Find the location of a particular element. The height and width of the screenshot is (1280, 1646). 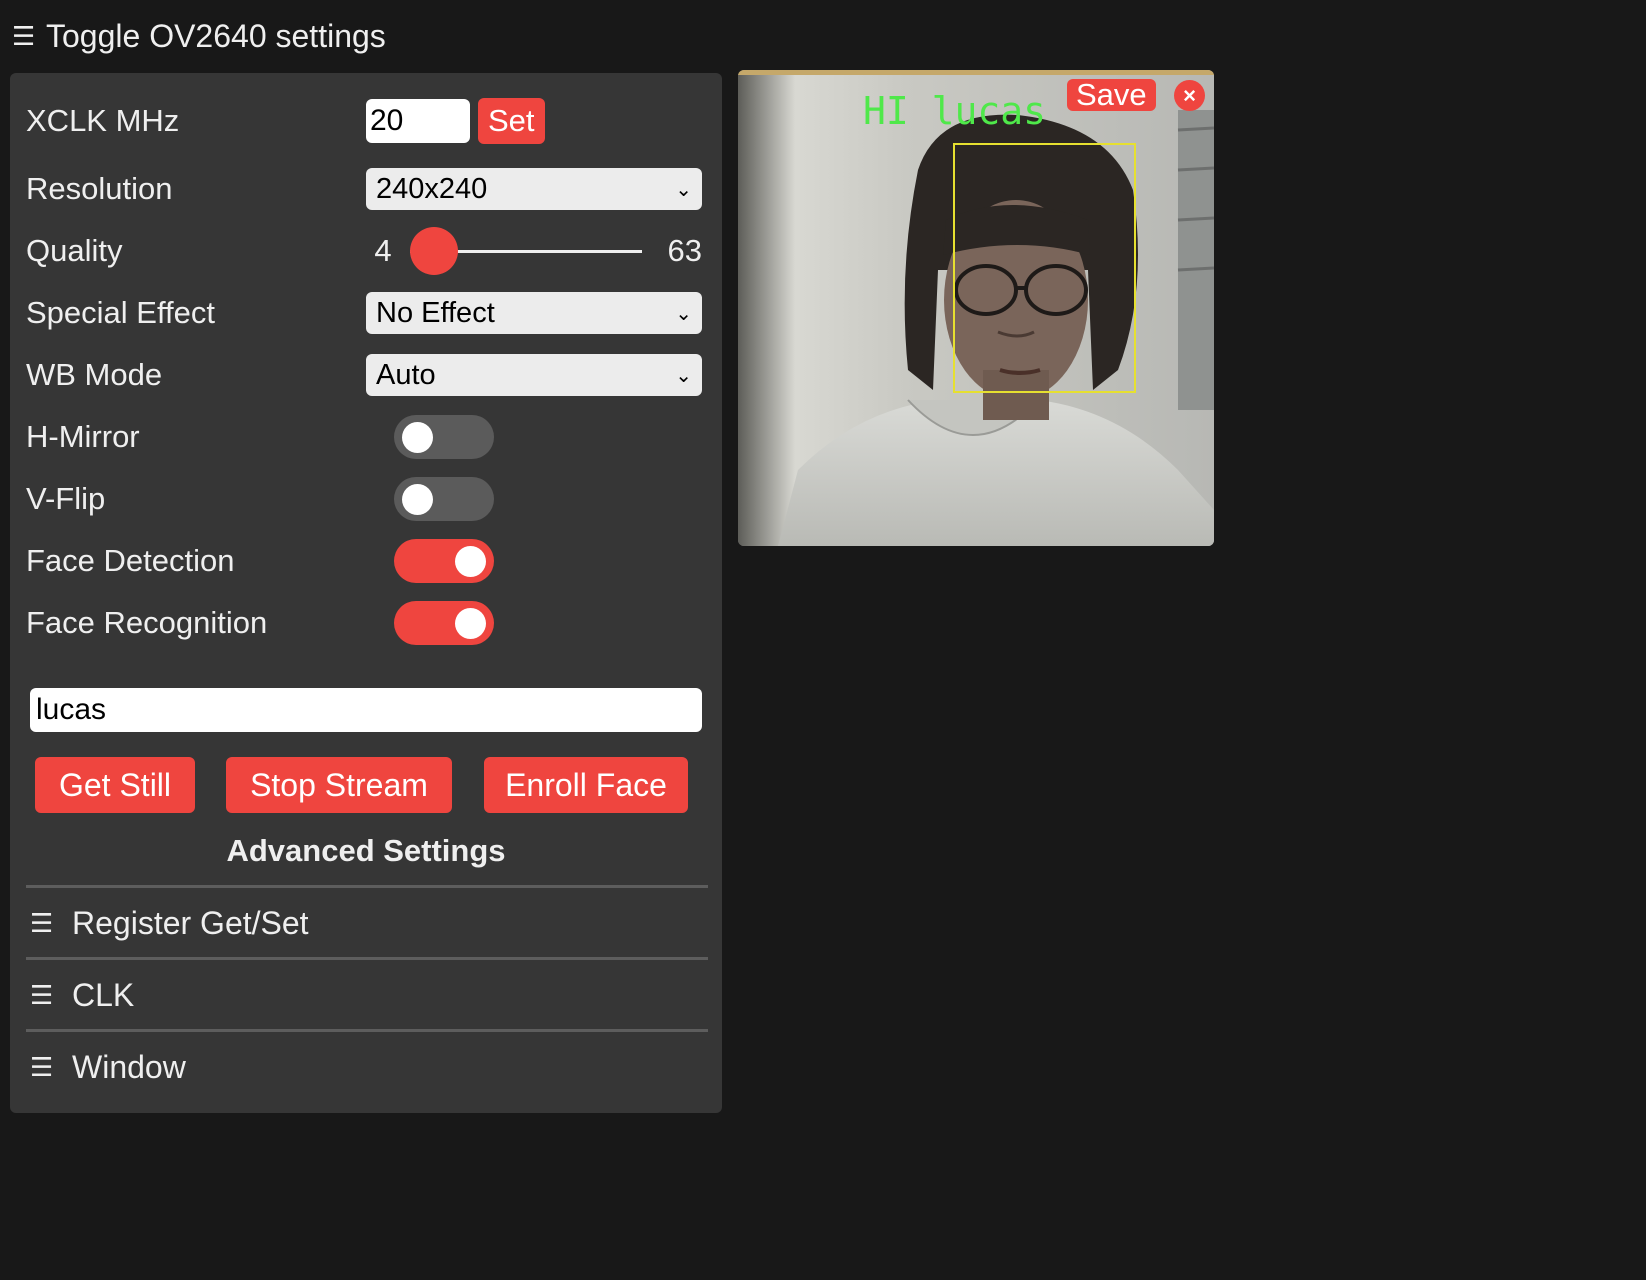

stream-frame: HI lucas is located at coordinates (976, 308).